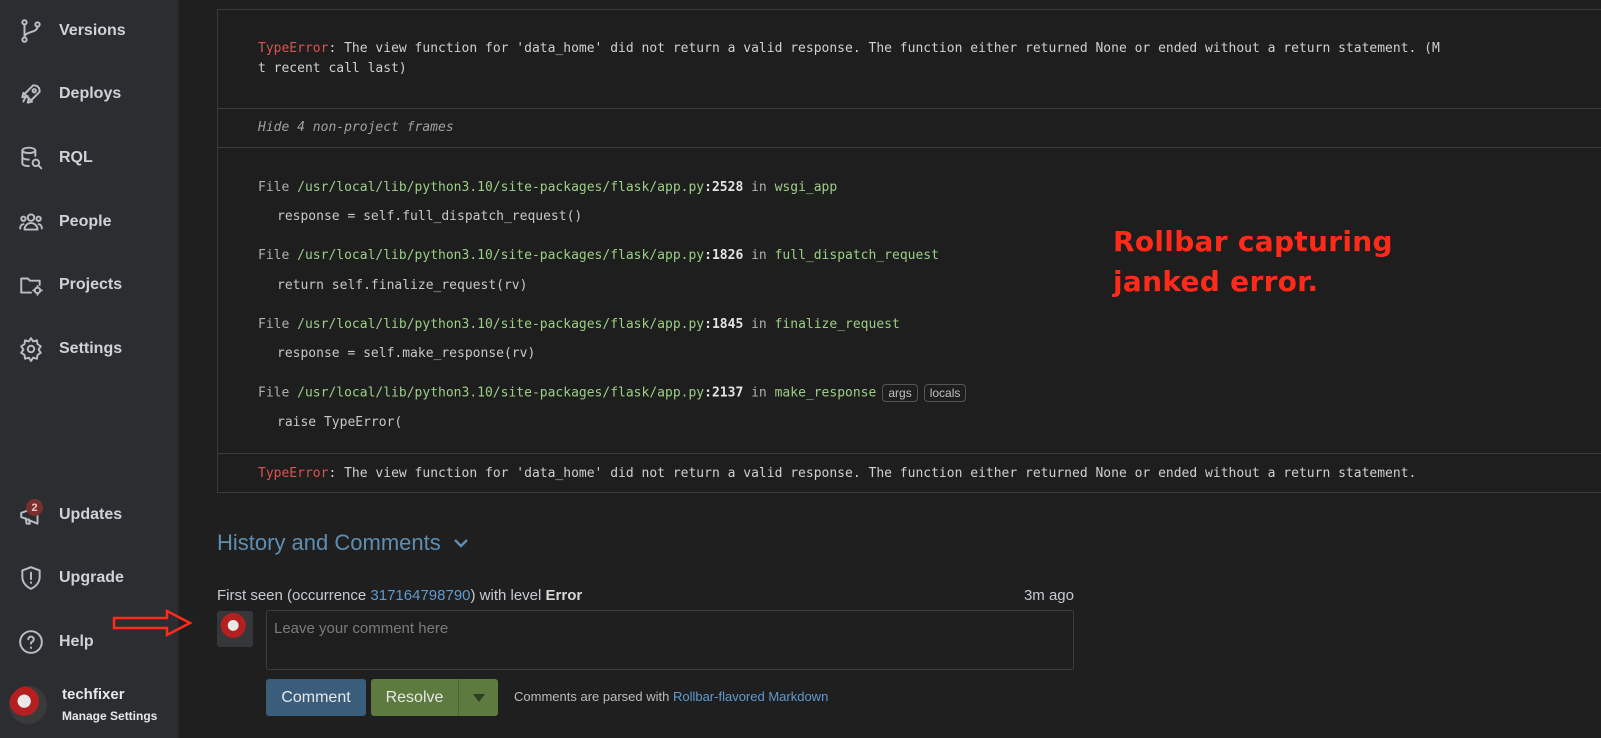 The width and height of the screenshot is (1601, 738). Describe the element at coordinates (750, 696) in the screenshot. I see `markdown-link: Rollbar-flavored Markdown` at that location.